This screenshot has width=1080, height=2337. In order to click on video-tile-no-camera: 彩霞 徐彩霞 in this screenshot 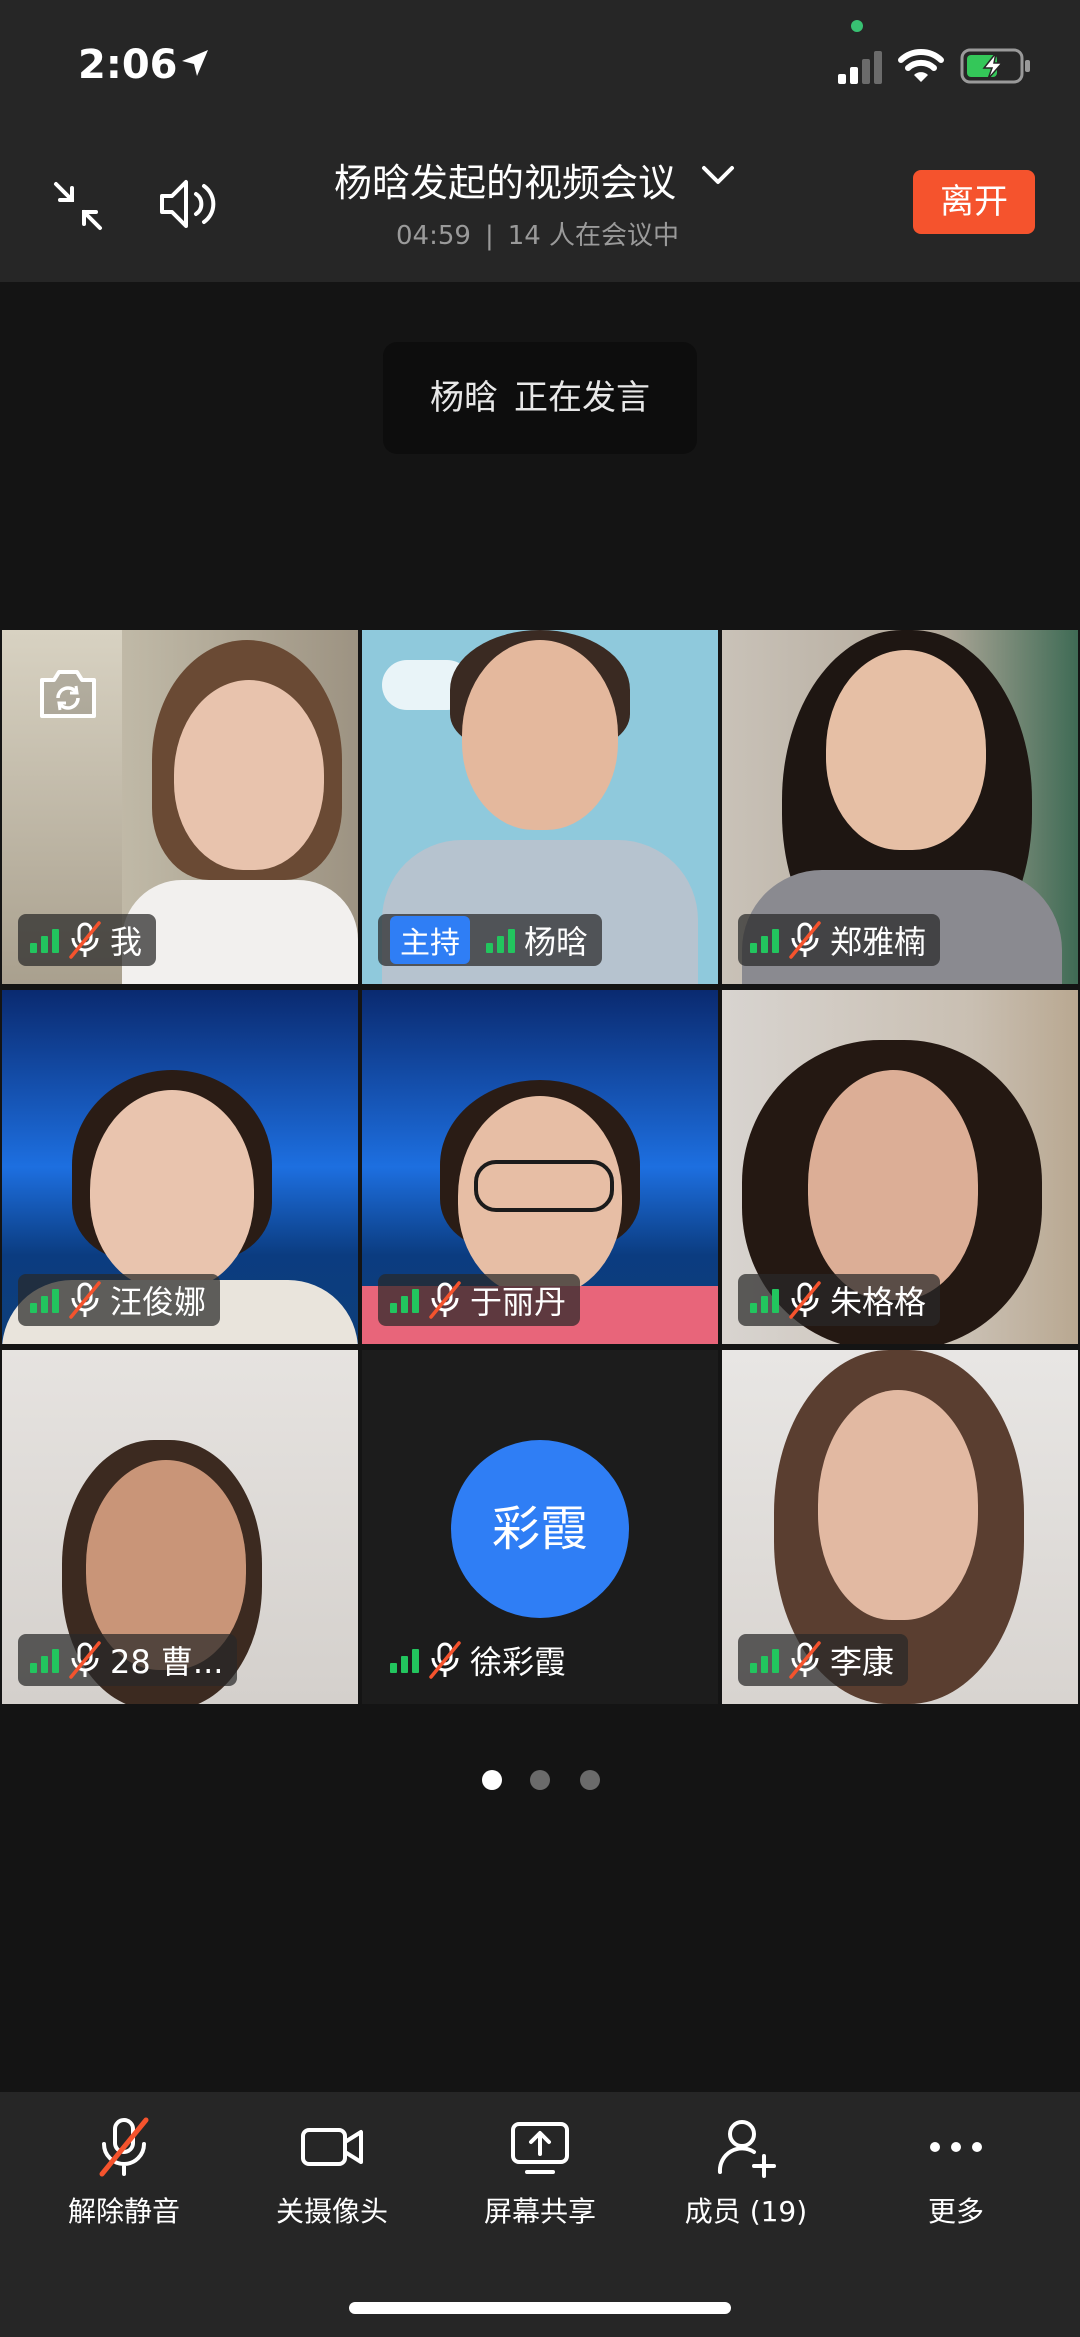, I will do `click(540, 1527)`.